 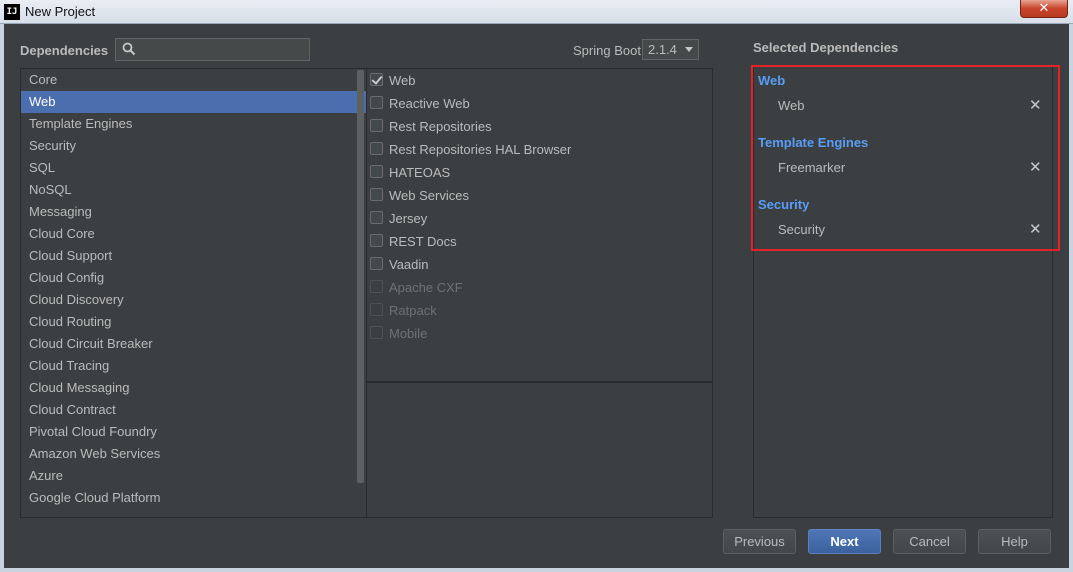 I want to click on category-item: Google Cloud Platform, so click(x=193, y=498).